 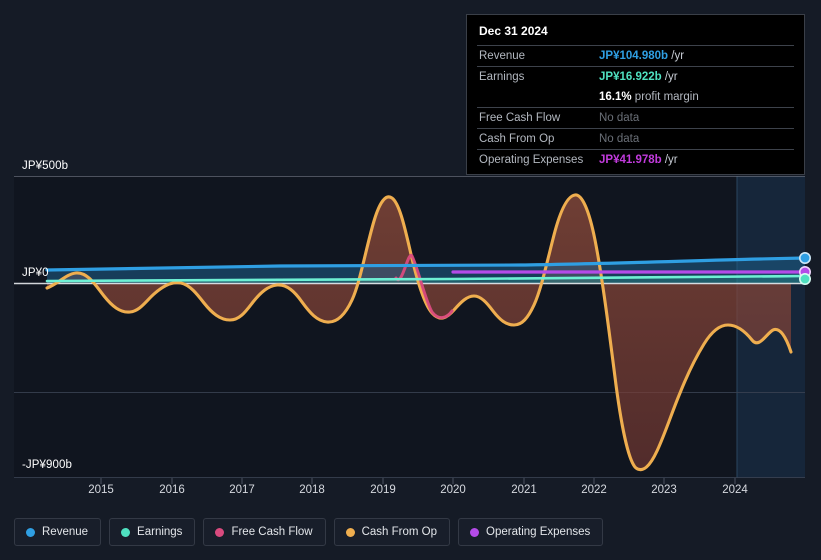 I want to click on x-axis-tick-label: 2016, so click(x=172, y=490).